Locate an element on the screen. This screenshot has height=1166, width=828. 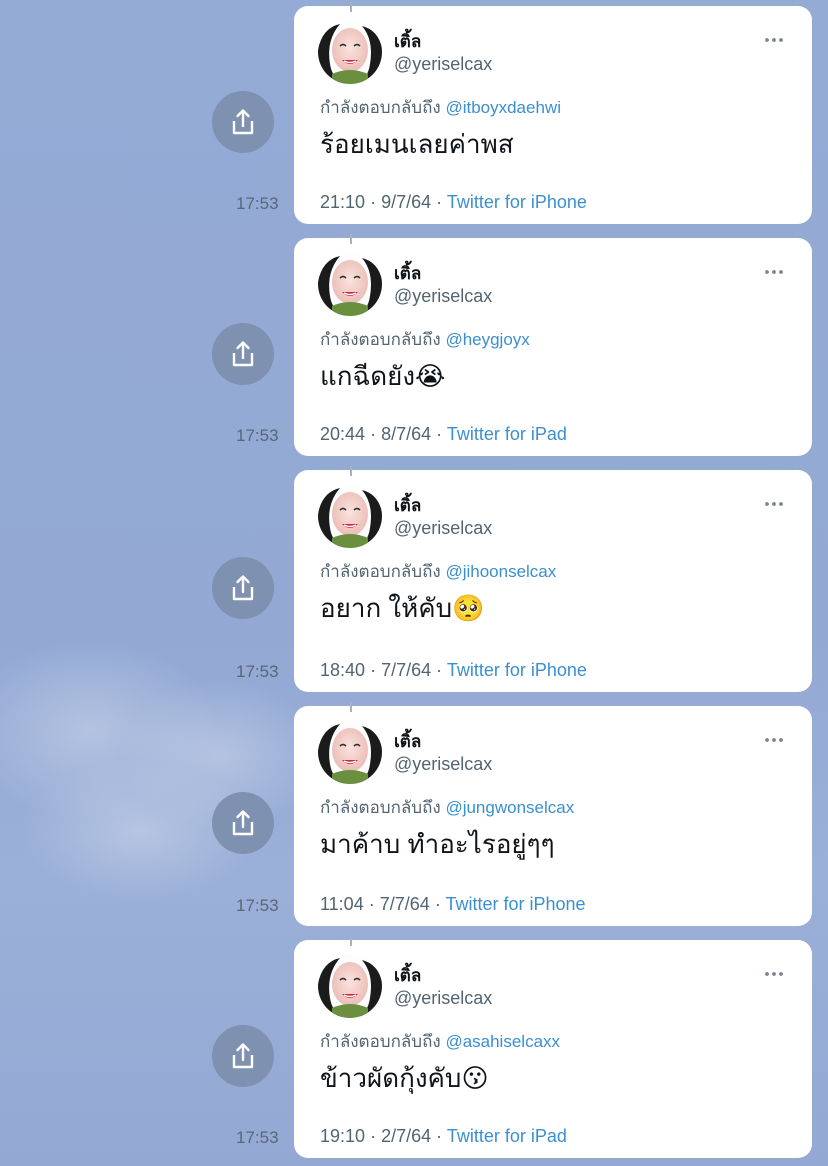
tweet-body: แกฉีดยัง is located at coordinates (368, 376).